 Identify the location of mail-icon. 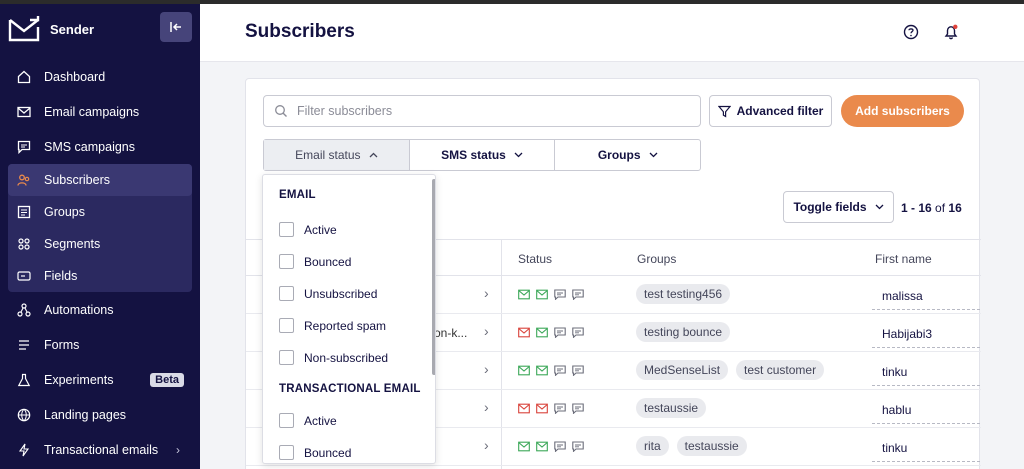
(24, 111).